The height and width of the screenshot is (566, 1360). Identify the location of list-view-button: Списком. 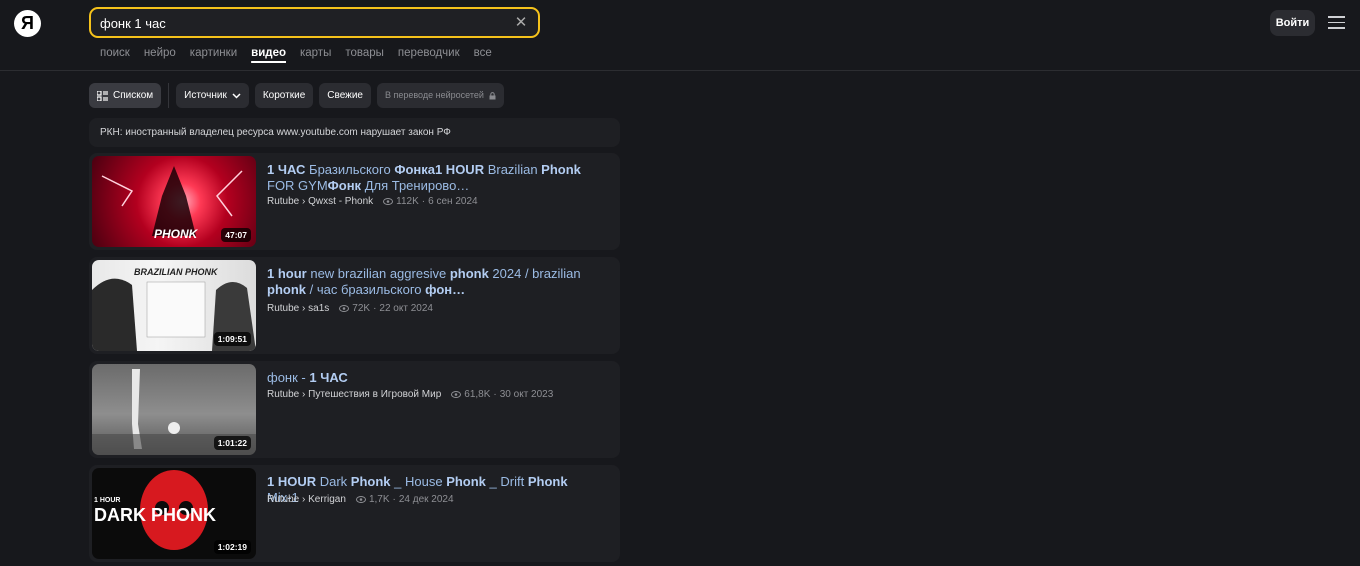
(125, 95).